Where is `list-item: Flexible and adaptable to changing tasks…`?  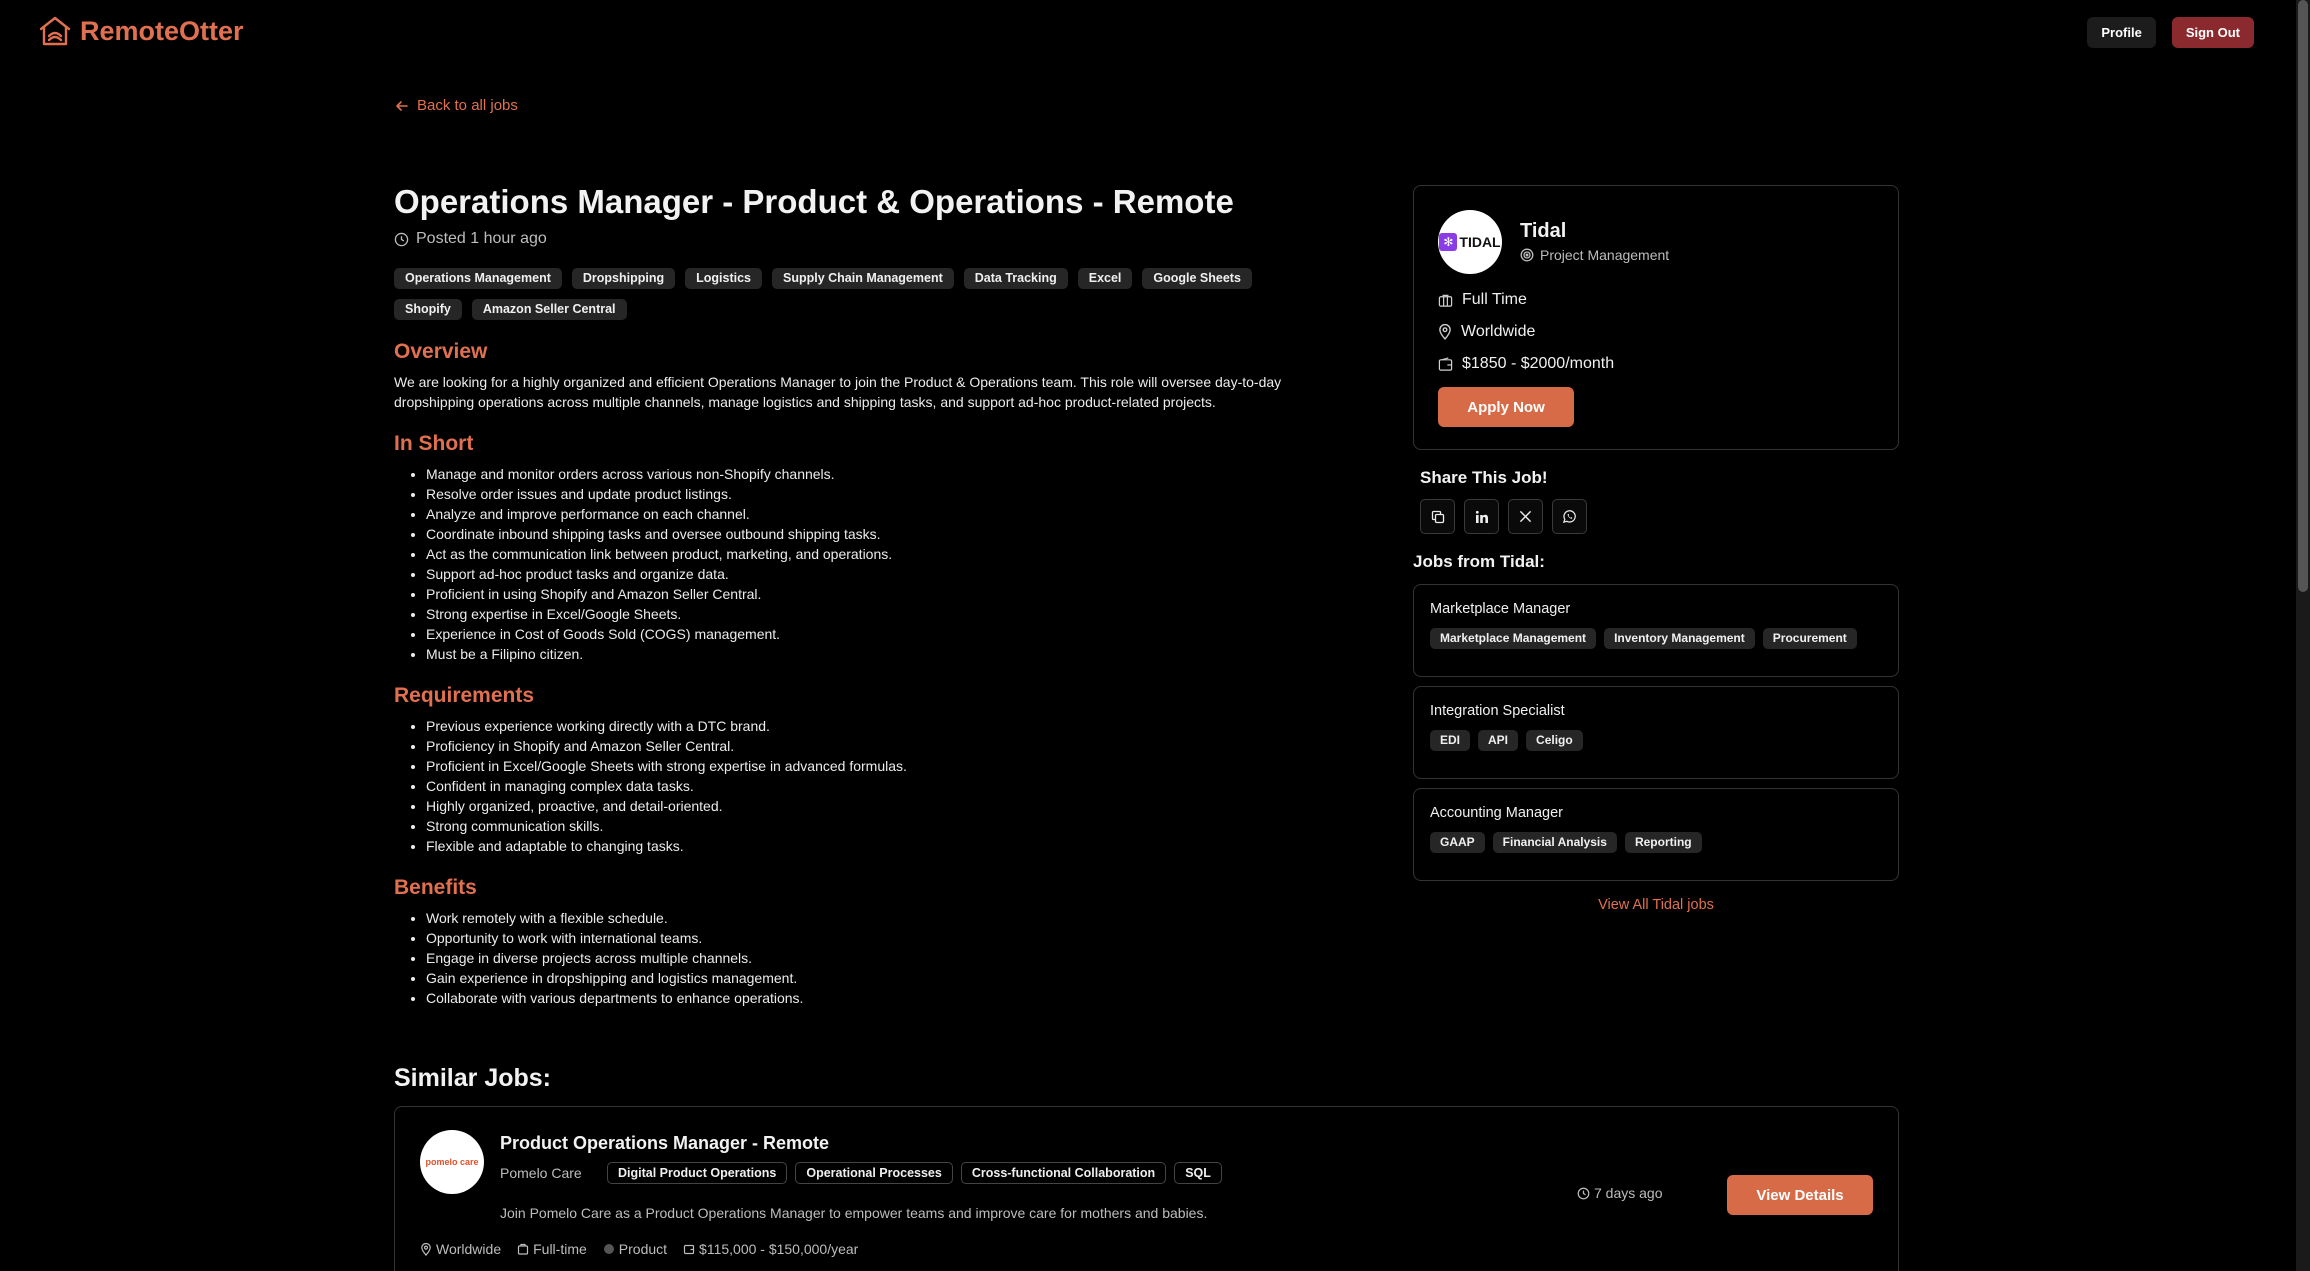 list-item: Flexible and adaptable to changing tasks… is located at coordinates (875, 846).